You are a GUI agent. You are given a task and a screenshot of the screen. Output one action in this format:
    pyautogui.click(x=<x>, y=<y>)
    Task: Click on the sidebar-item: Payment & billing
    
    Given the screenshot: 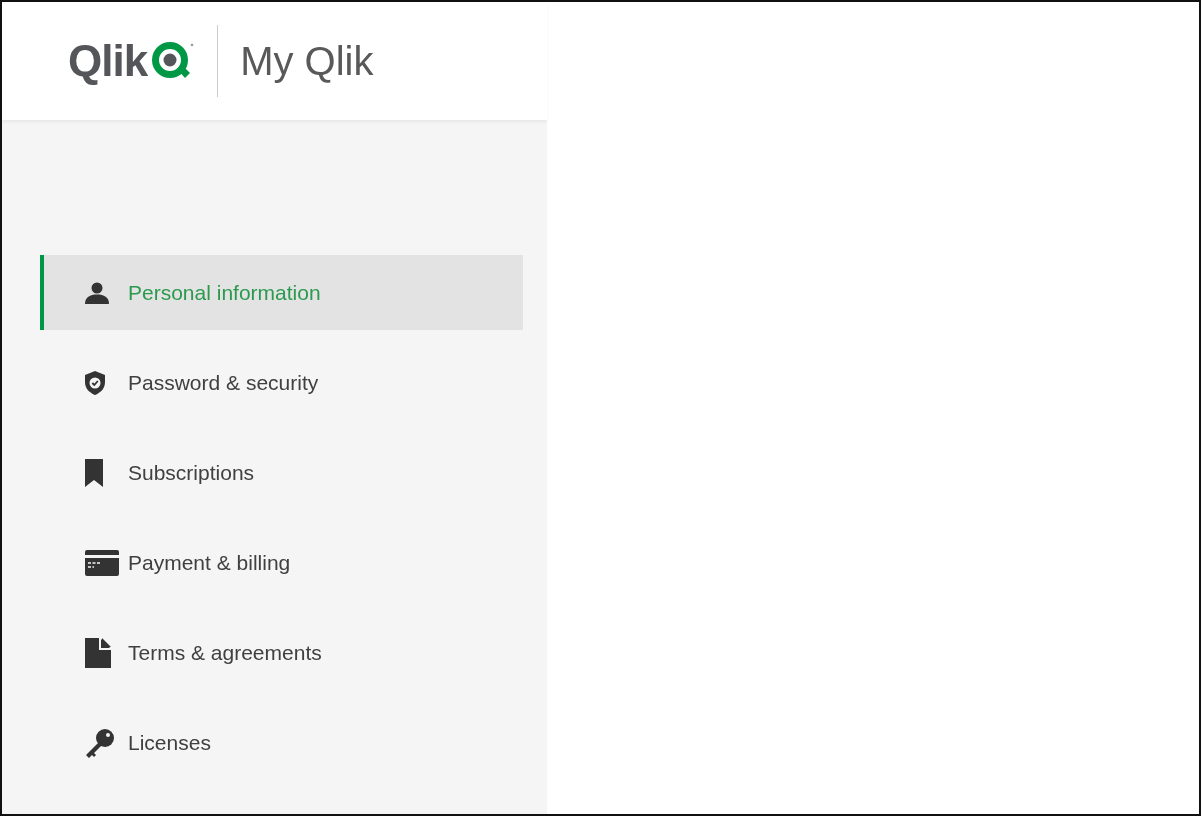 What is the action you would take?
    pyautogui.click(x=281, y=562)
    